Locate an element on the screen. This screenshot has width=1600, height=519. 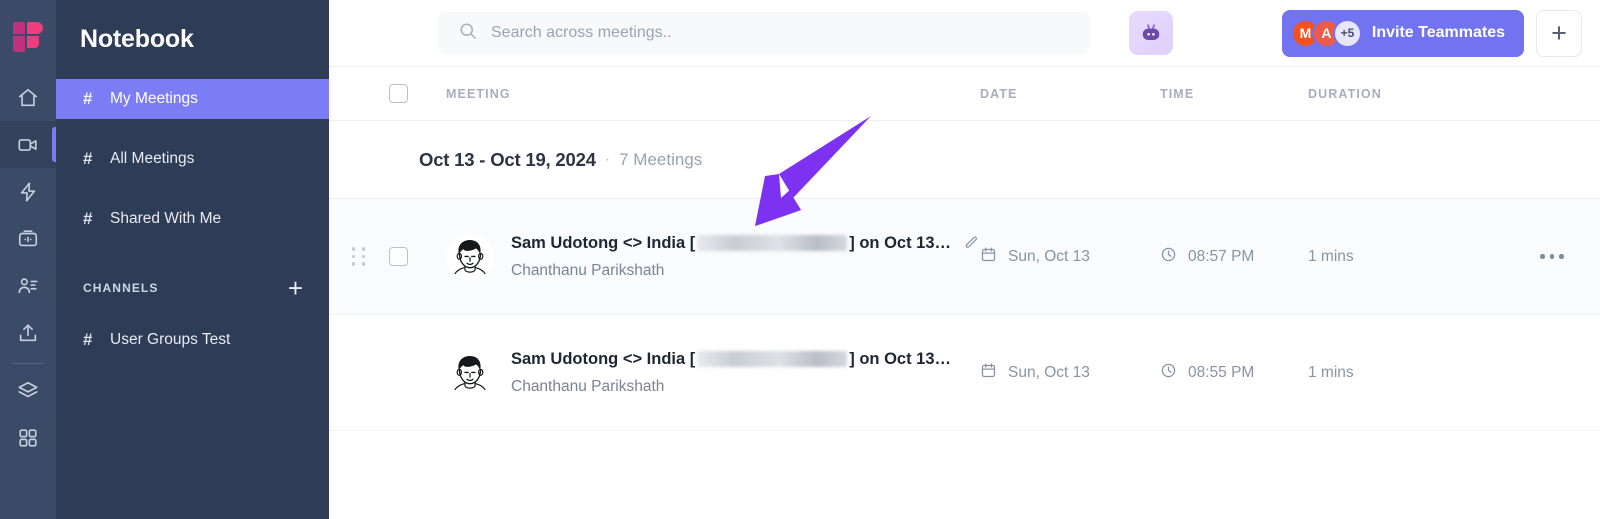
upload-icon is located at coordinates (28, 332).